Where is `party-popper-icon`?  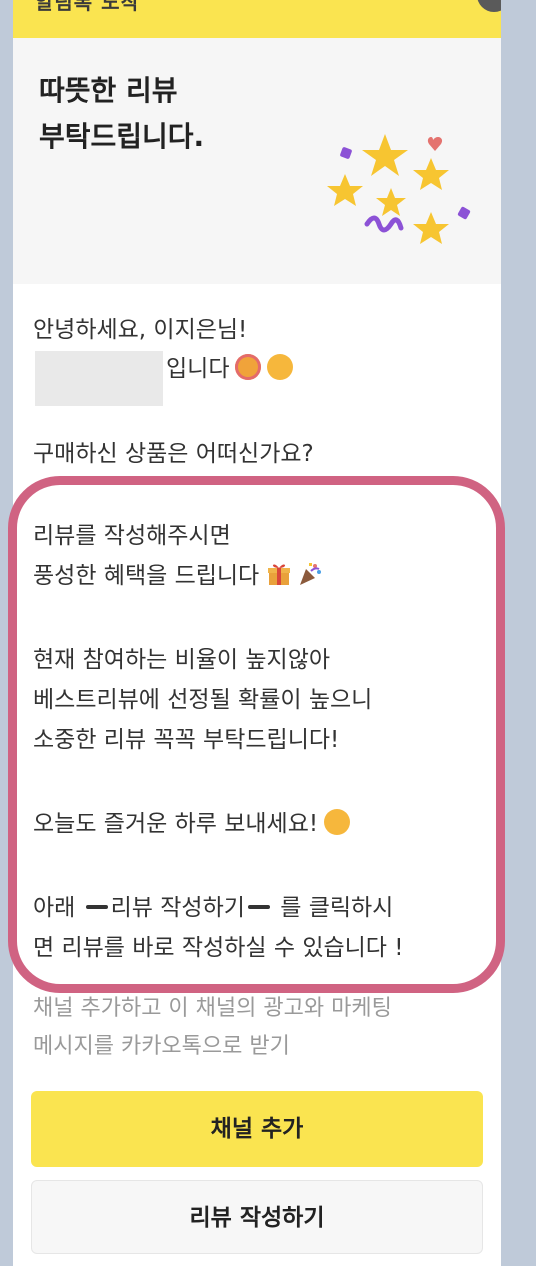 party-popper-icon is located at coordinates (311, 574).